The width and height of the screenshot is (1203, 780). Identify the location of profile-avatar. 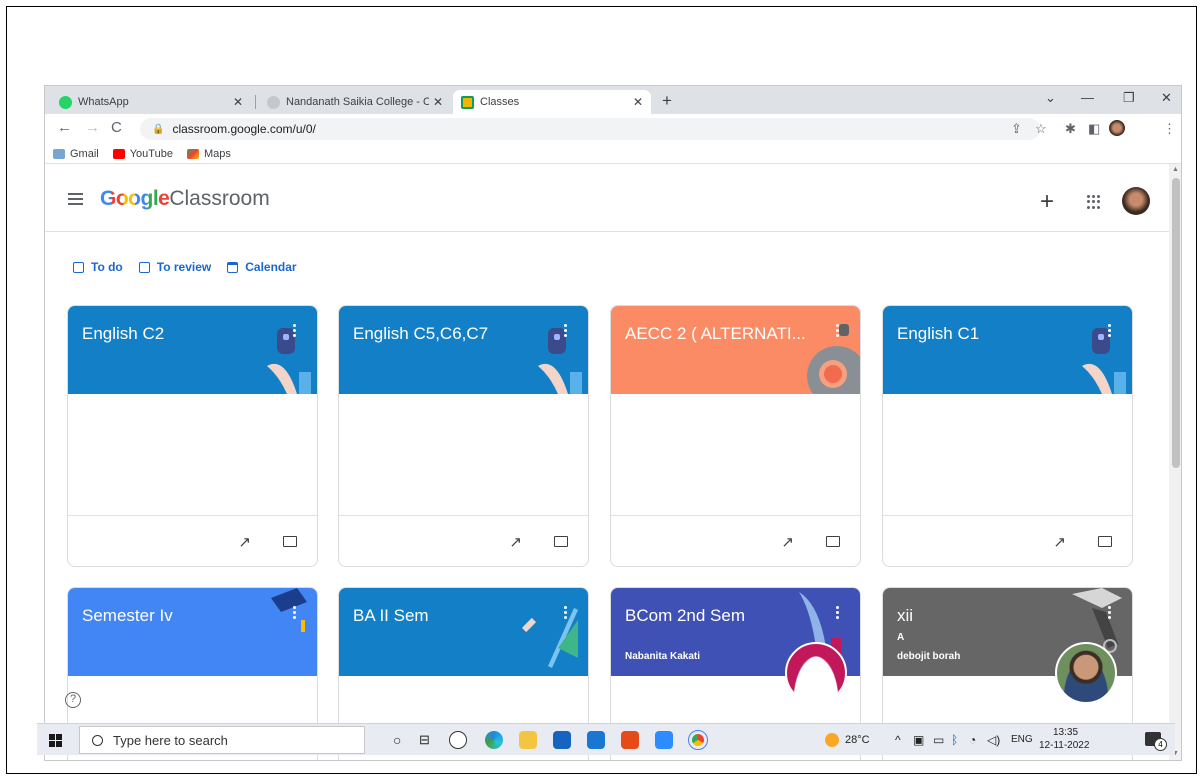
(1117, 128).